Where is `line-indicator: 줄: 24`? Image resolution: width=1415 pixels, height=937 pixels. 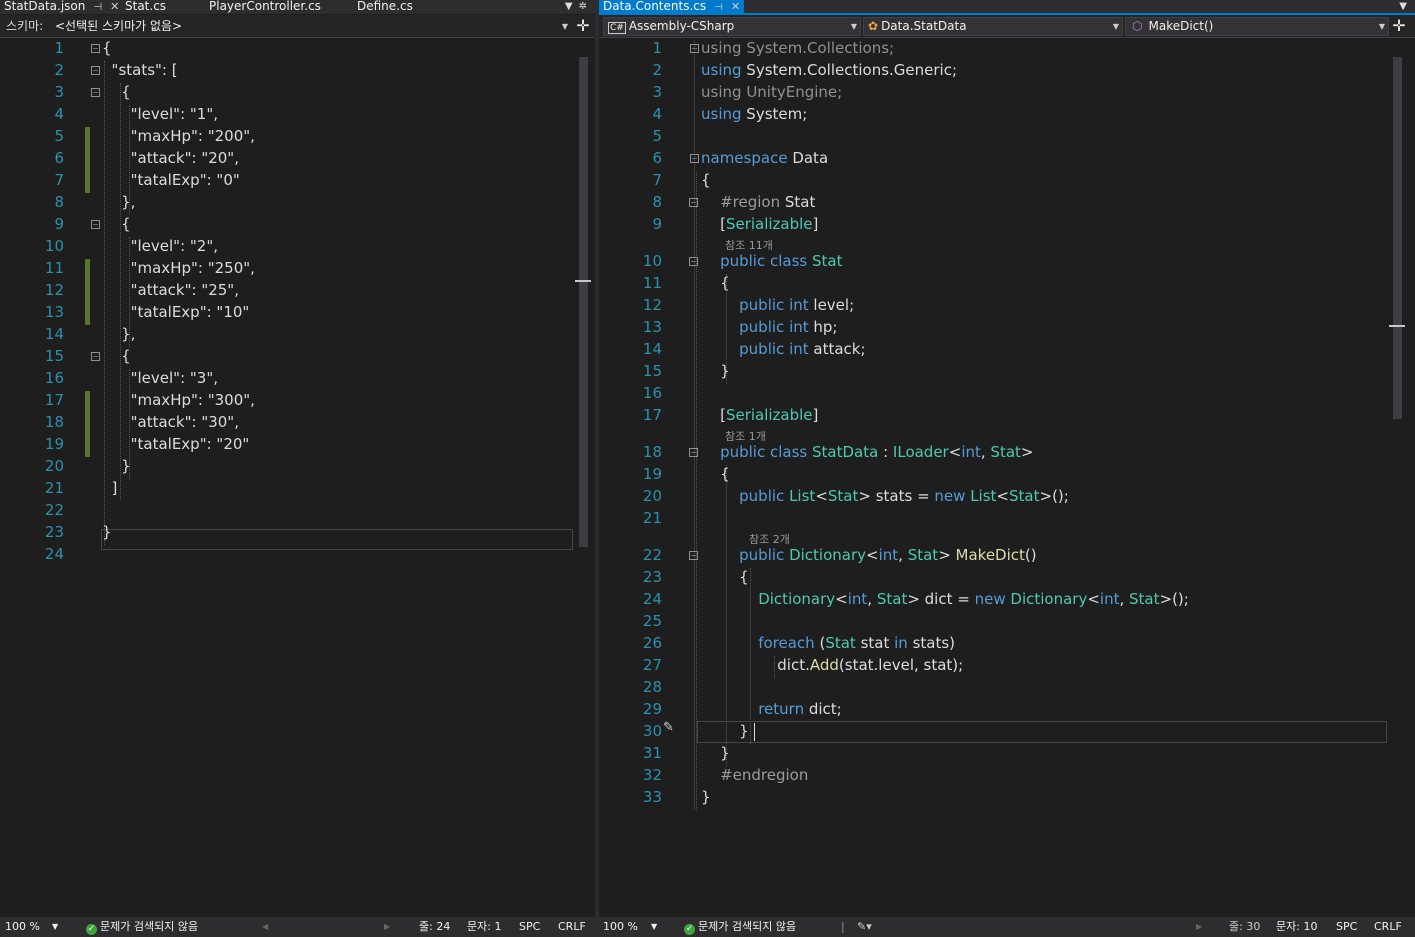 line-indicator: 줄: 24 is located at coordinates (434, 927).